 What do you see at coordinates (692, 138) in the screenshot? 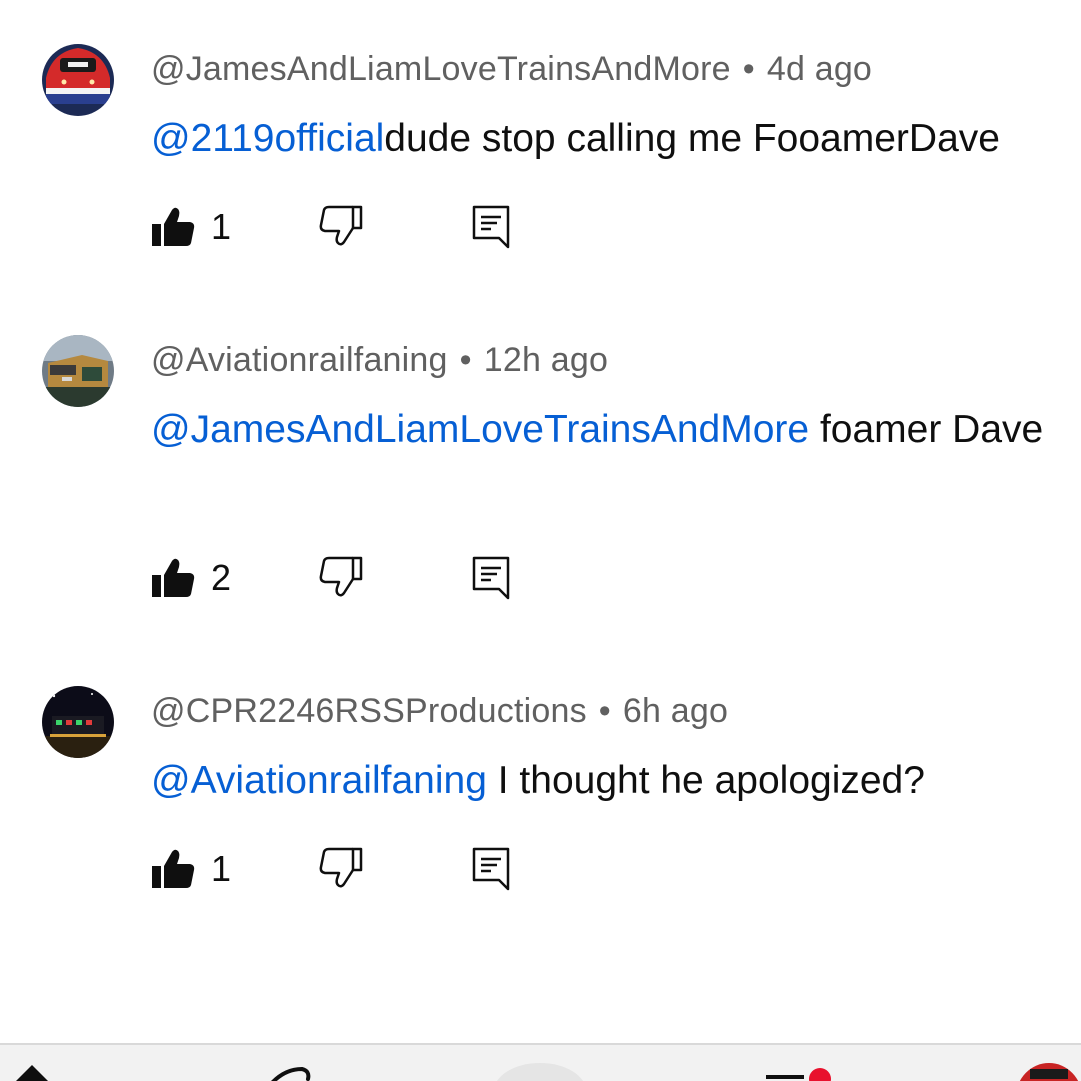
I see `comment-body: dude stop calling me FooamerDave` at bounding box center [692, 138].